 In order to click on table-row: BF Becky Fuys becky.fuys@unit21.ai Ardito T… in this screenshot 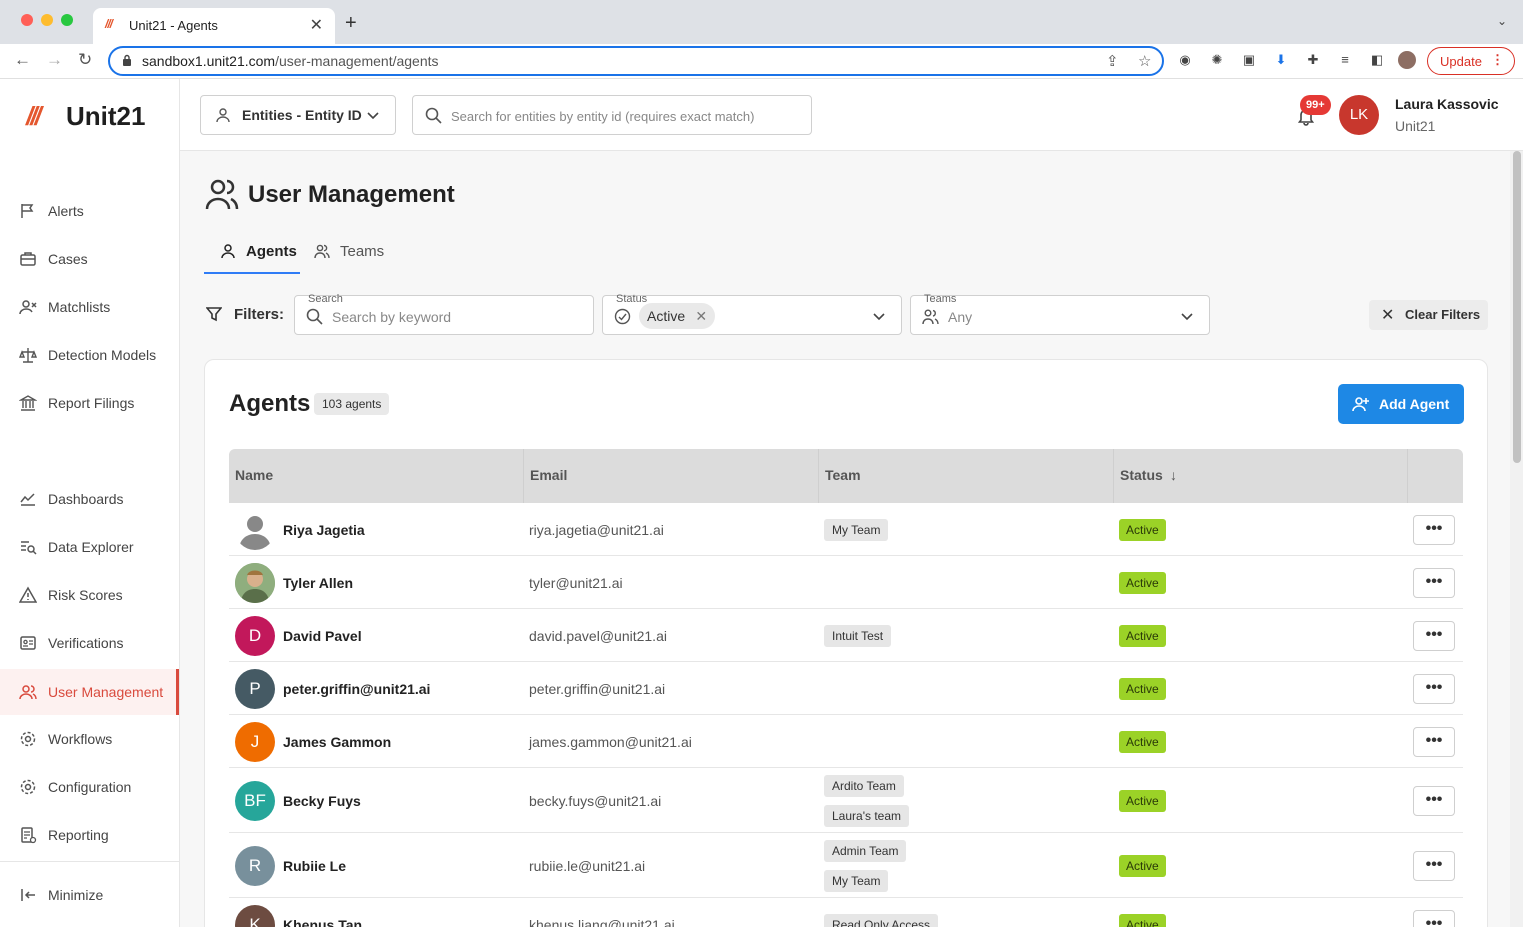, I will do `click(846, 800)`.